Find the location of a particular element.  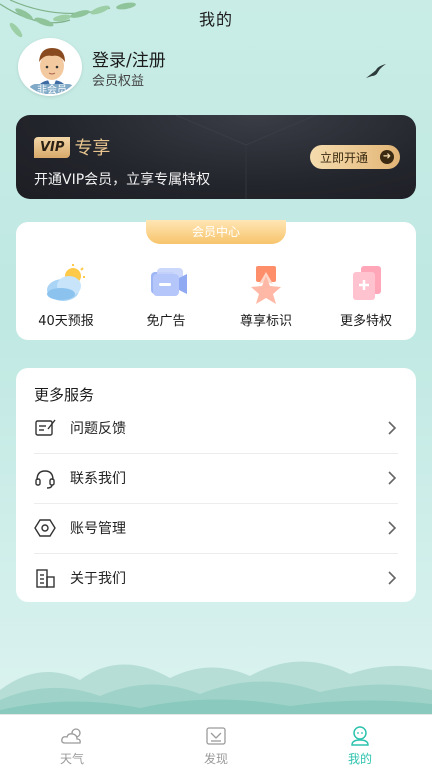

tab-label: 天气 is located at coordinates (71, 759).